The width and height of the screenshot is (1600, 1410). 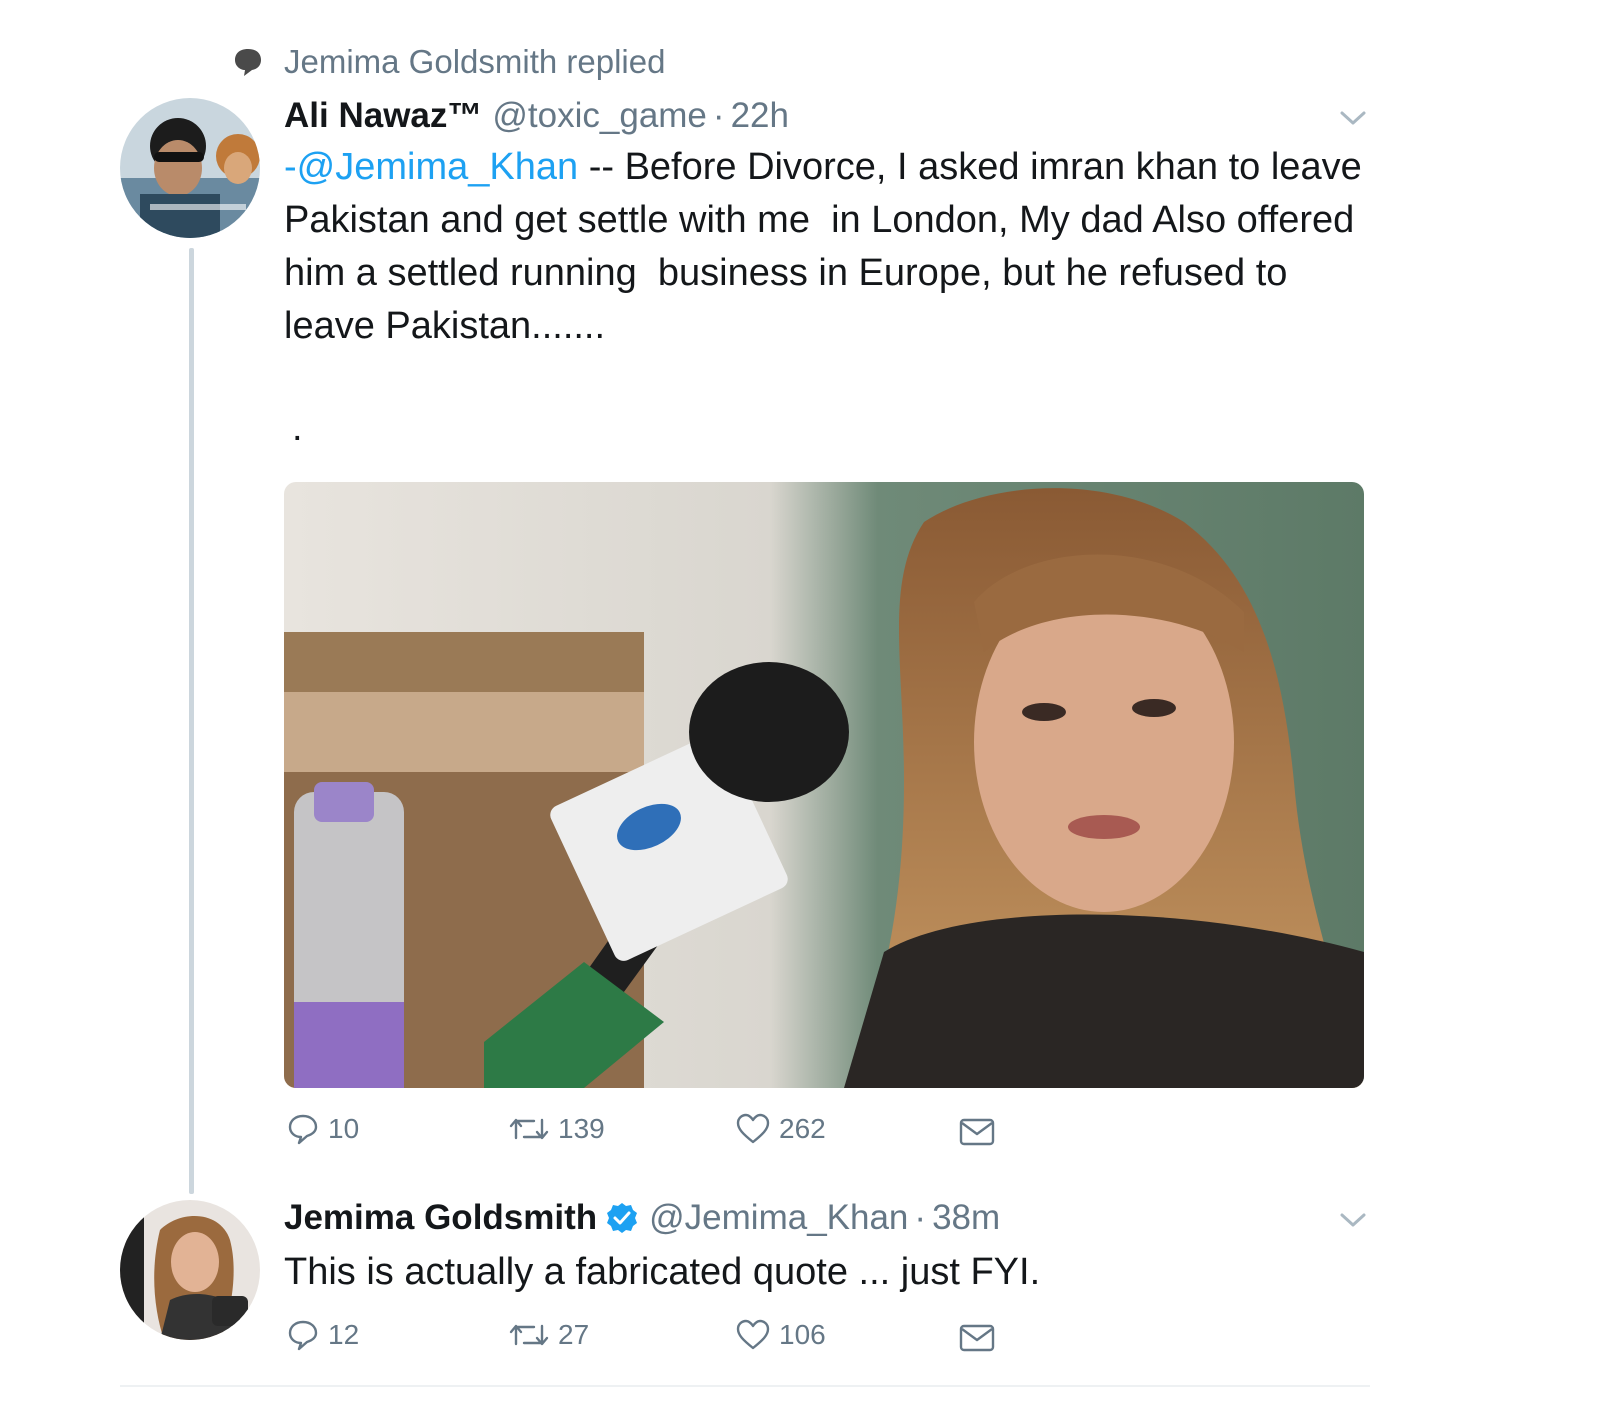 What do you see at coordinates (642, 1218) in the screenshot?
I see `tweet-header: Jemima Goldsmith @Jemima_Khan · 38m` at bounding box center [642, 1218].